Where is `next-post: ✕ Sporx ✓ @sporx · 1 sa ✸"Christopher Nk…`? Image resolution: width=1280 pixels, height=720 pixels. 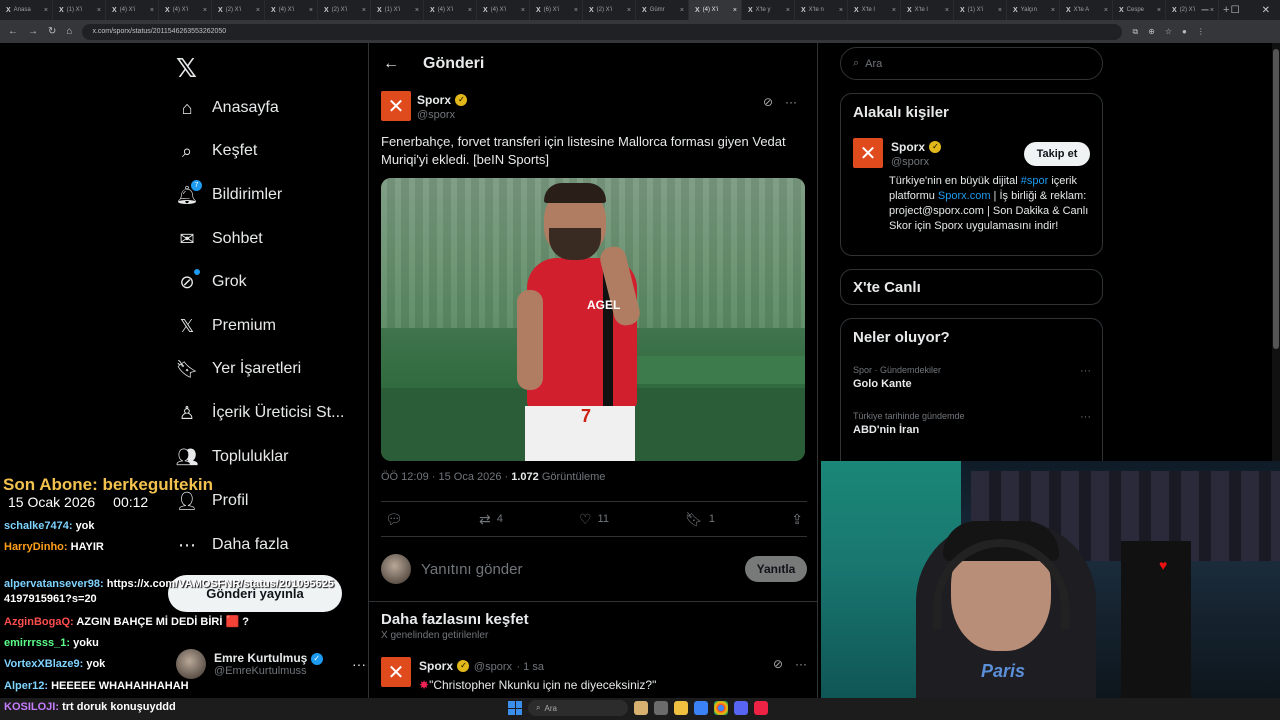 next-post: ✕ Sporx ✓ @sporx · 1 sa ✸"Christopher Nk… is located at coordinates (594, 674).